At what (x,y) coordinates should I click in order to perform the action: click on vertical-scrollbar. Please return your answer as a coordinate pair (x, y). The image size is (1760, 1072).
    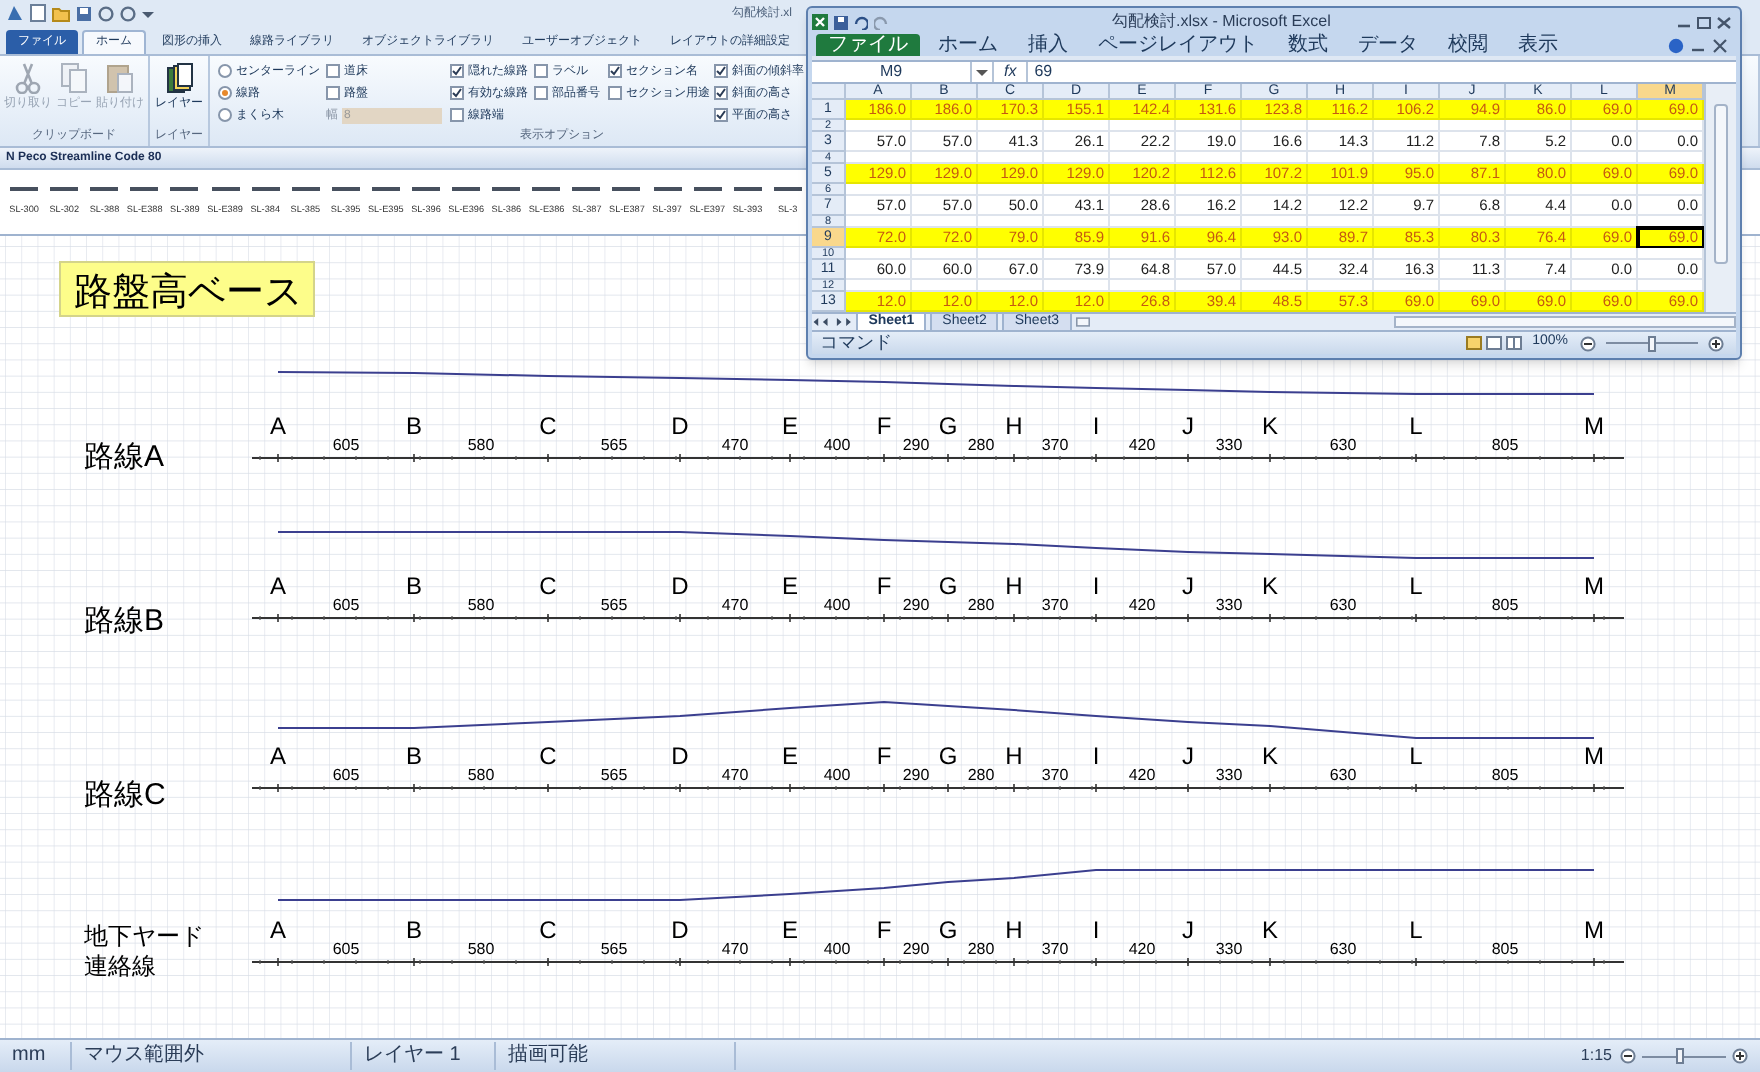
    Looking at the image, I should click on (1720, 198).